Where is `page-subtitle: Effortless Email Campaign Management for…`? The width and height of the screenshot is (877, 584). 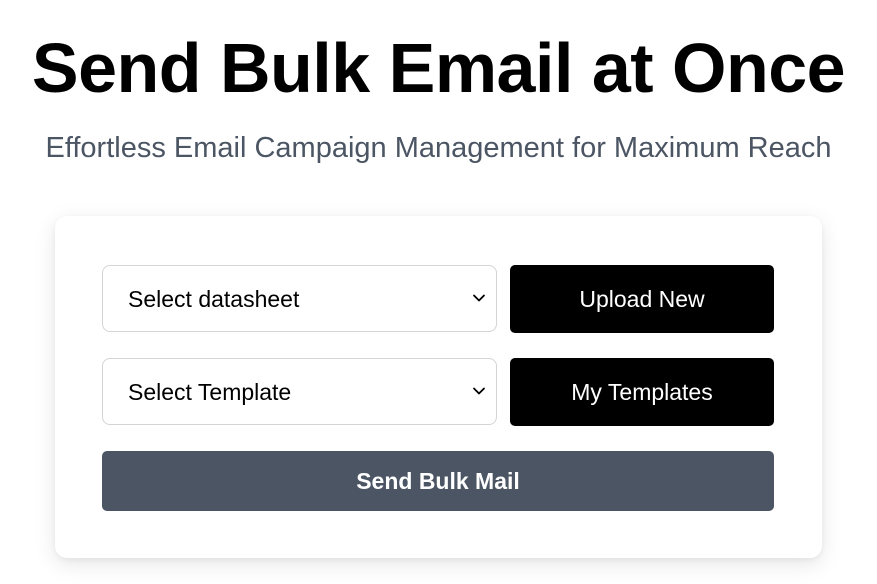
page-subtitle: Effortless Email Campaign Management for… is located at coordinates (438, 148).